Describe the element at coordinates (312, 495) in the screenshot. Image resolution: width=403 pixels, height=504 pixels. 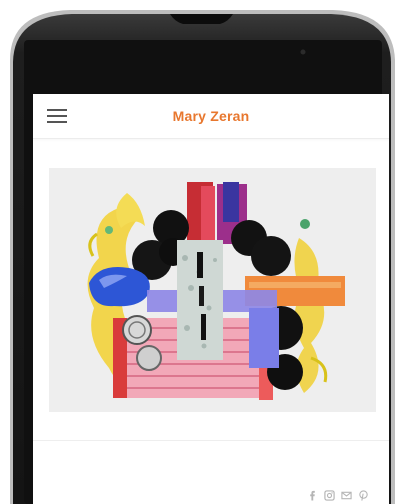
I see `facebook-icon` at that location.